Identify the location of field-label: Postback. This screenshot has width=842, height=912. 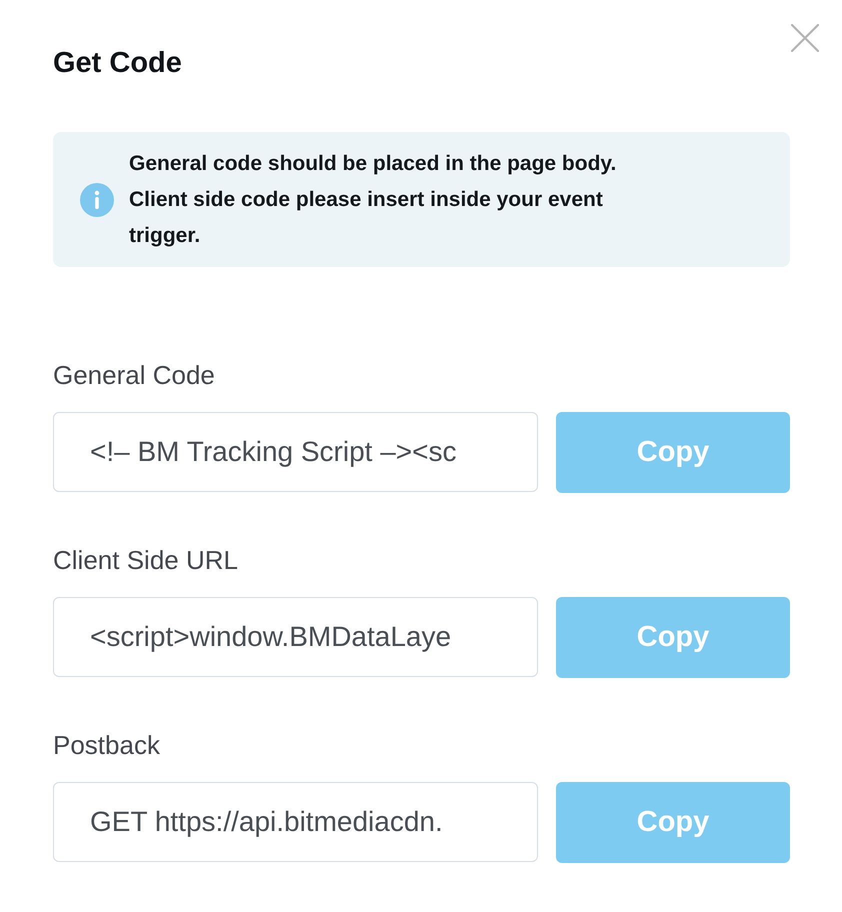
(107, 745).